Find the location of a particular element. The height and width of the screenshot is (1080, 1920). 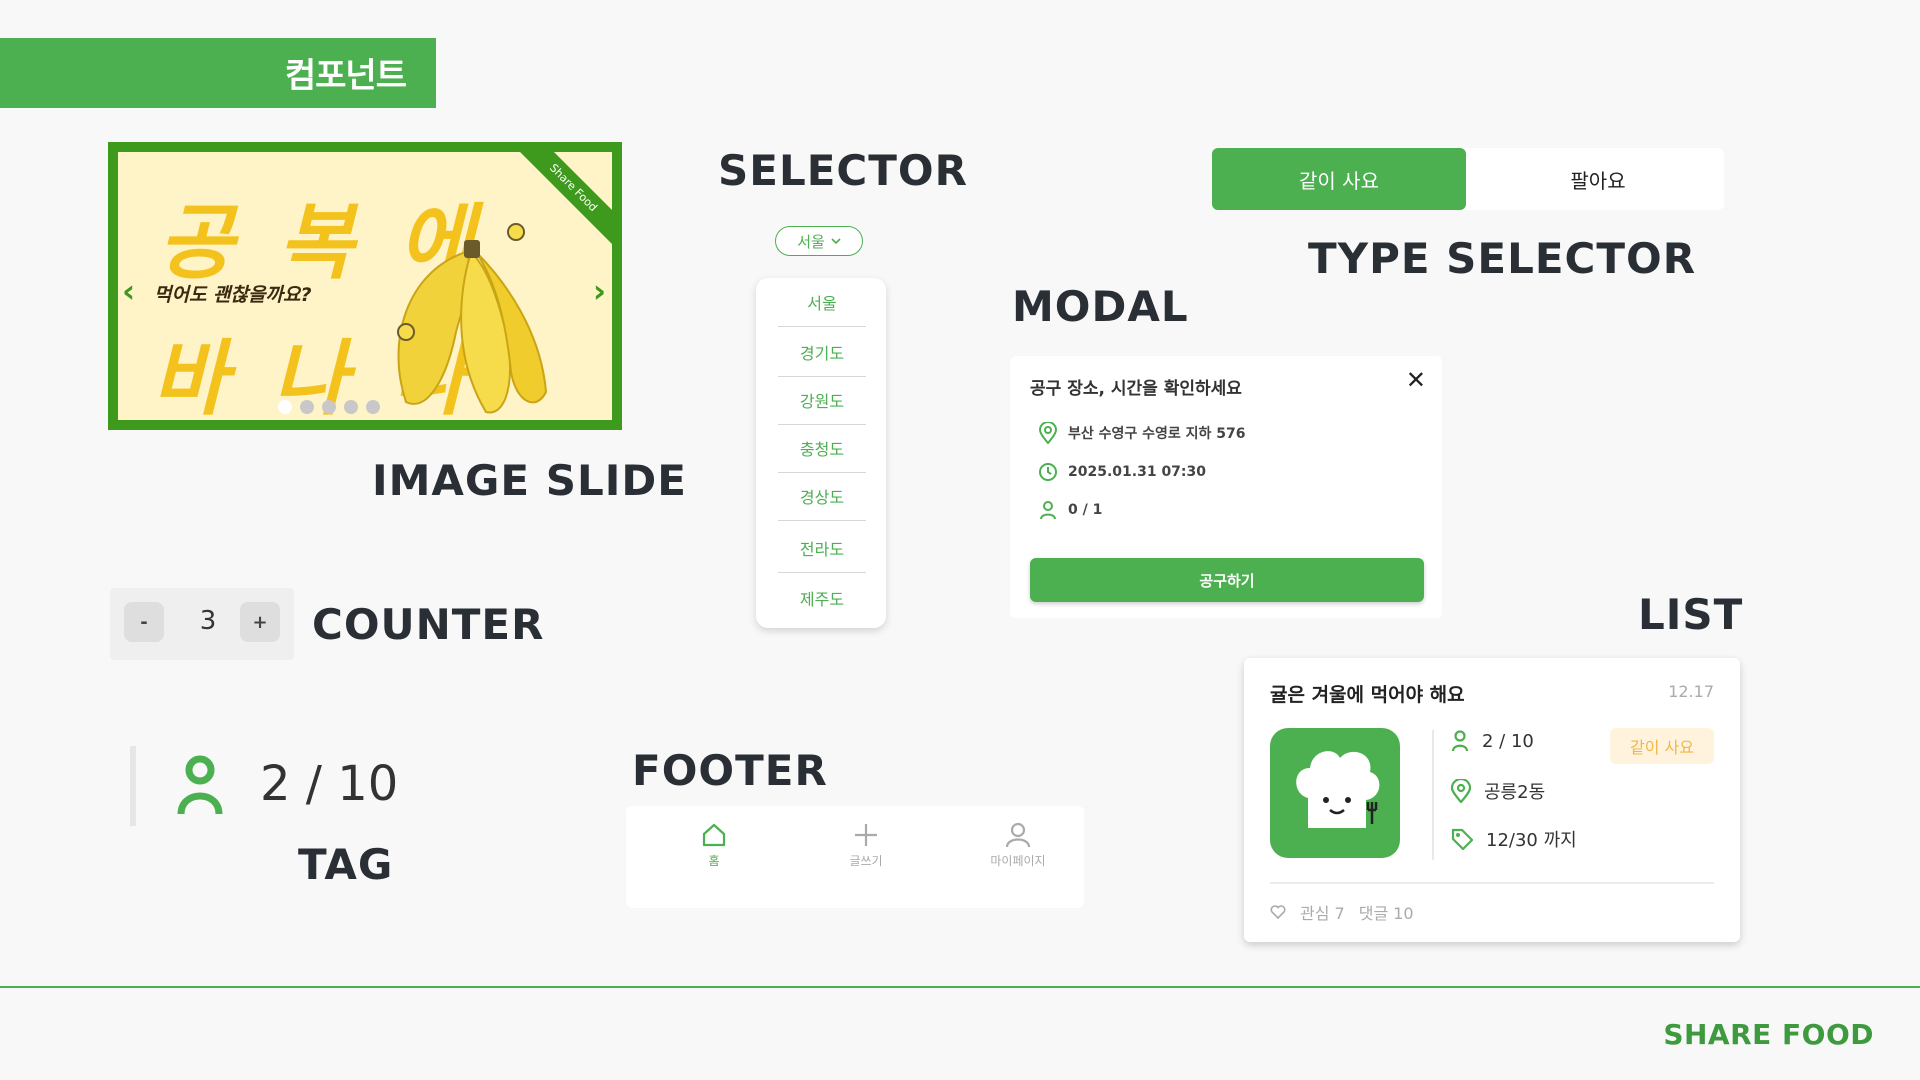

modal-people-count: 0 / 1 is located at coordinates (1085, 510).